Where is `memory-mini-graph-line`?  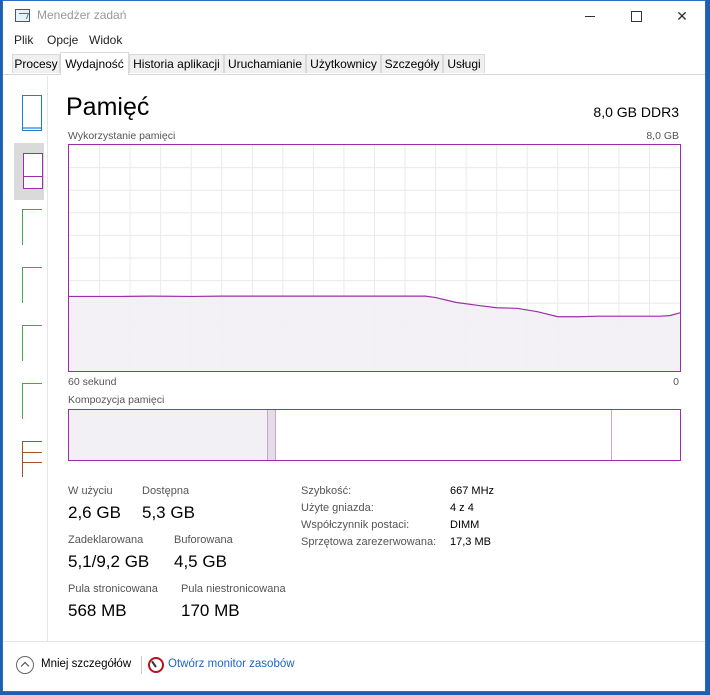
memory-mini-graph-line is located at coordinates (33, 176).